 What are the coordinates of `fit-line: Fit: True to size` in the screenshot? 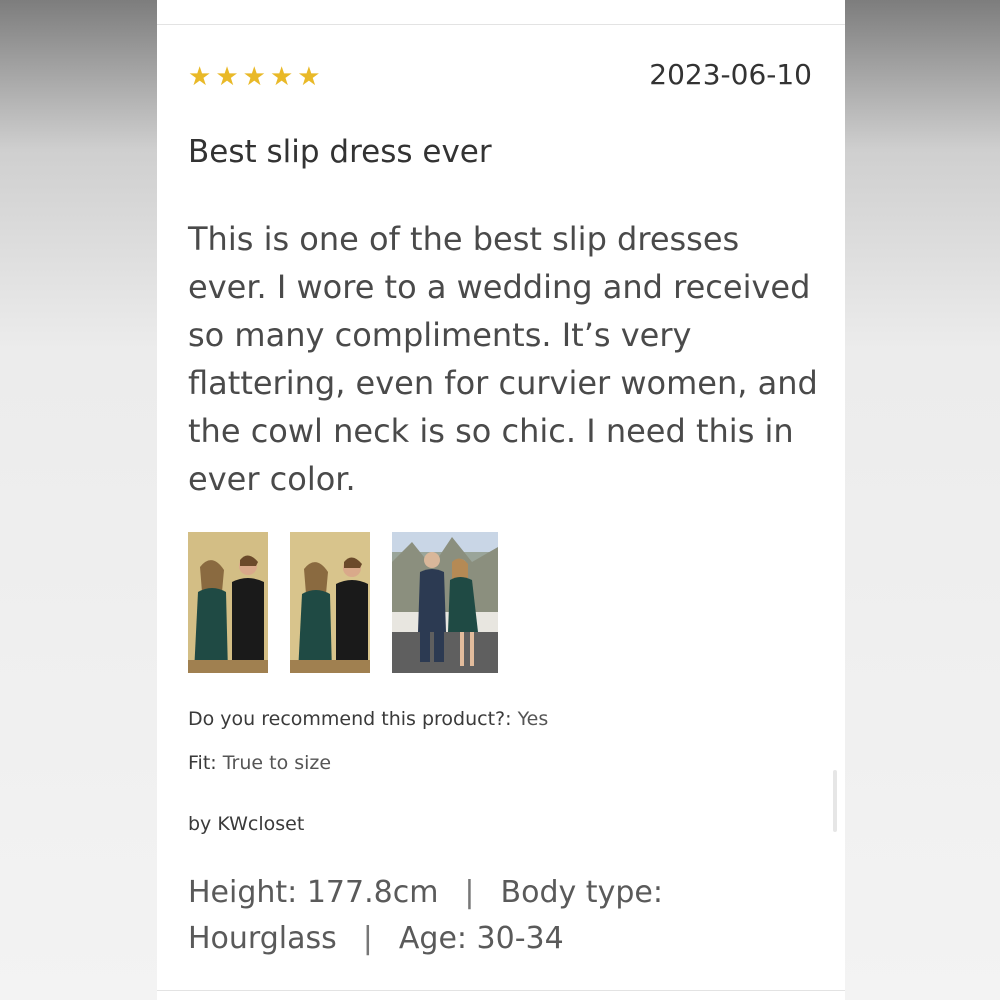 It's located at (259, 763).